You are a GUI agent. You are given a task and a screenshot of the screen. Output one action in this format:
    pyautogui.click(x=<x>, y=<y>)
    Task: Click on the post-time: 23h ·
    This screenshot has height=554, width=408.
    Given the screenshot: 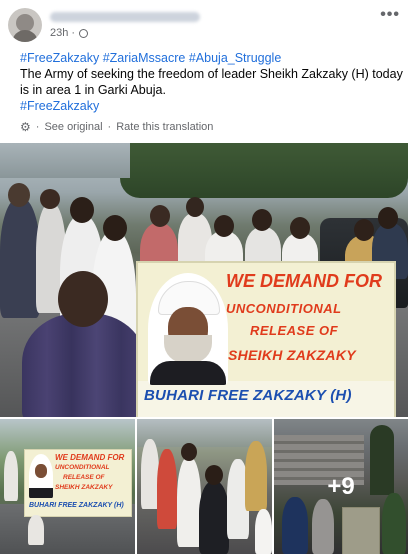 What is the action you would take?
    pyautogui.click(x=62, y=33)
    